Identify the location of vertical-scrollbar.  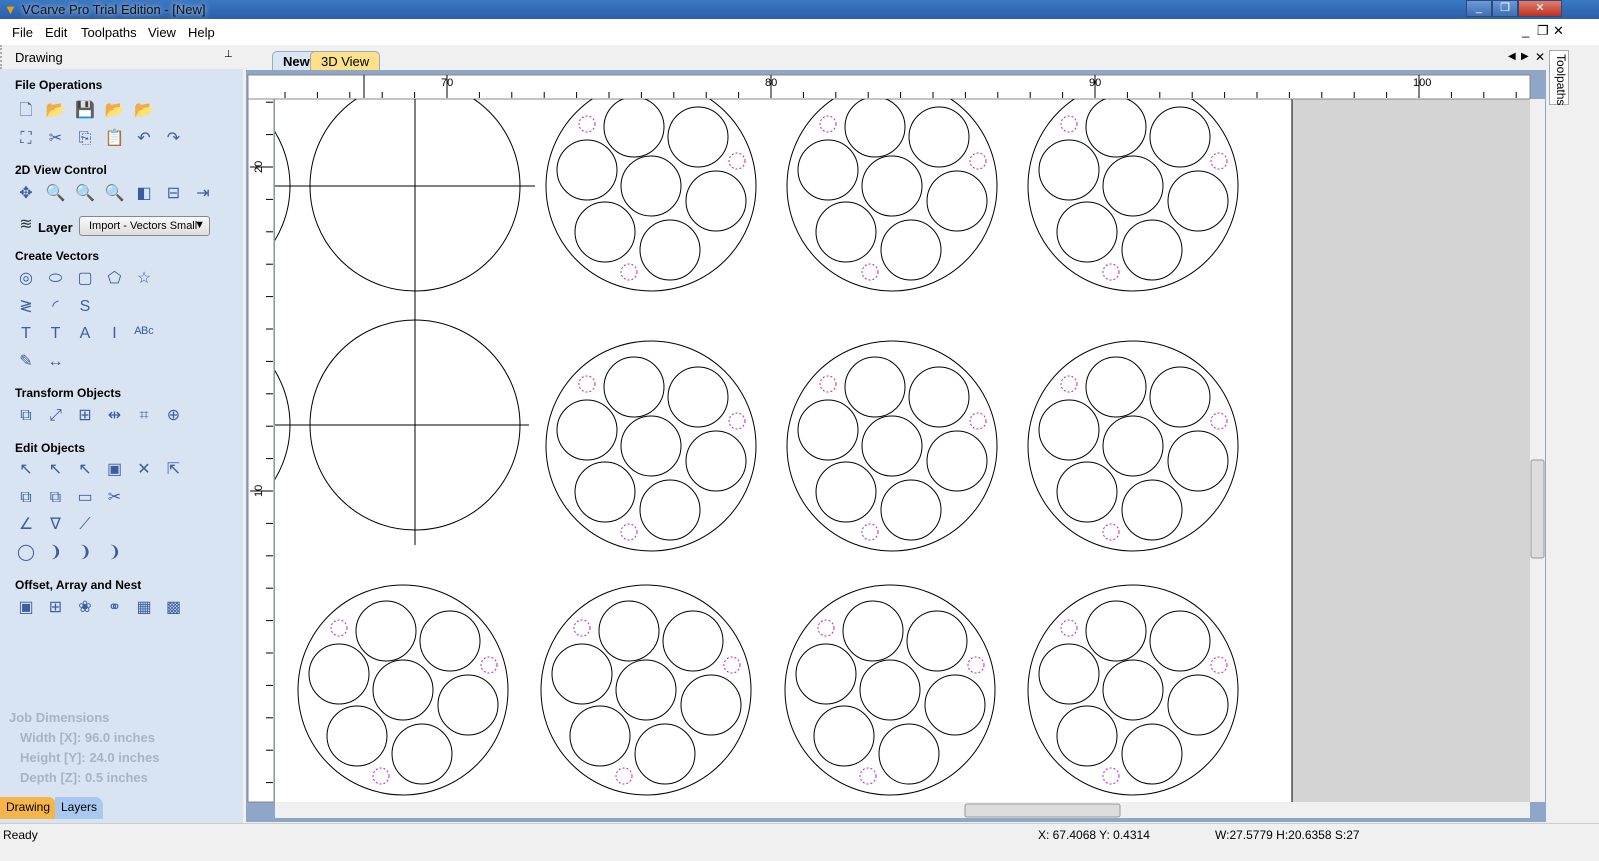
(1537, 450).